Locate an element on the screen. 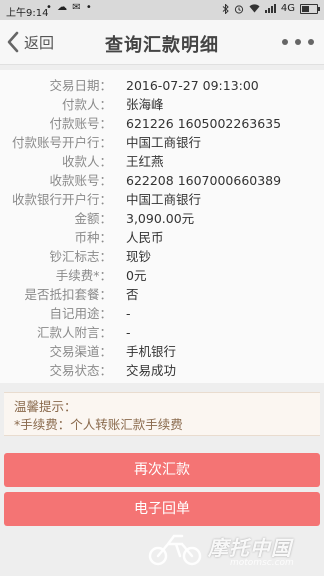  detail-row-amount: 金额： 3,090.00元 is located at coordinates (162, 218).